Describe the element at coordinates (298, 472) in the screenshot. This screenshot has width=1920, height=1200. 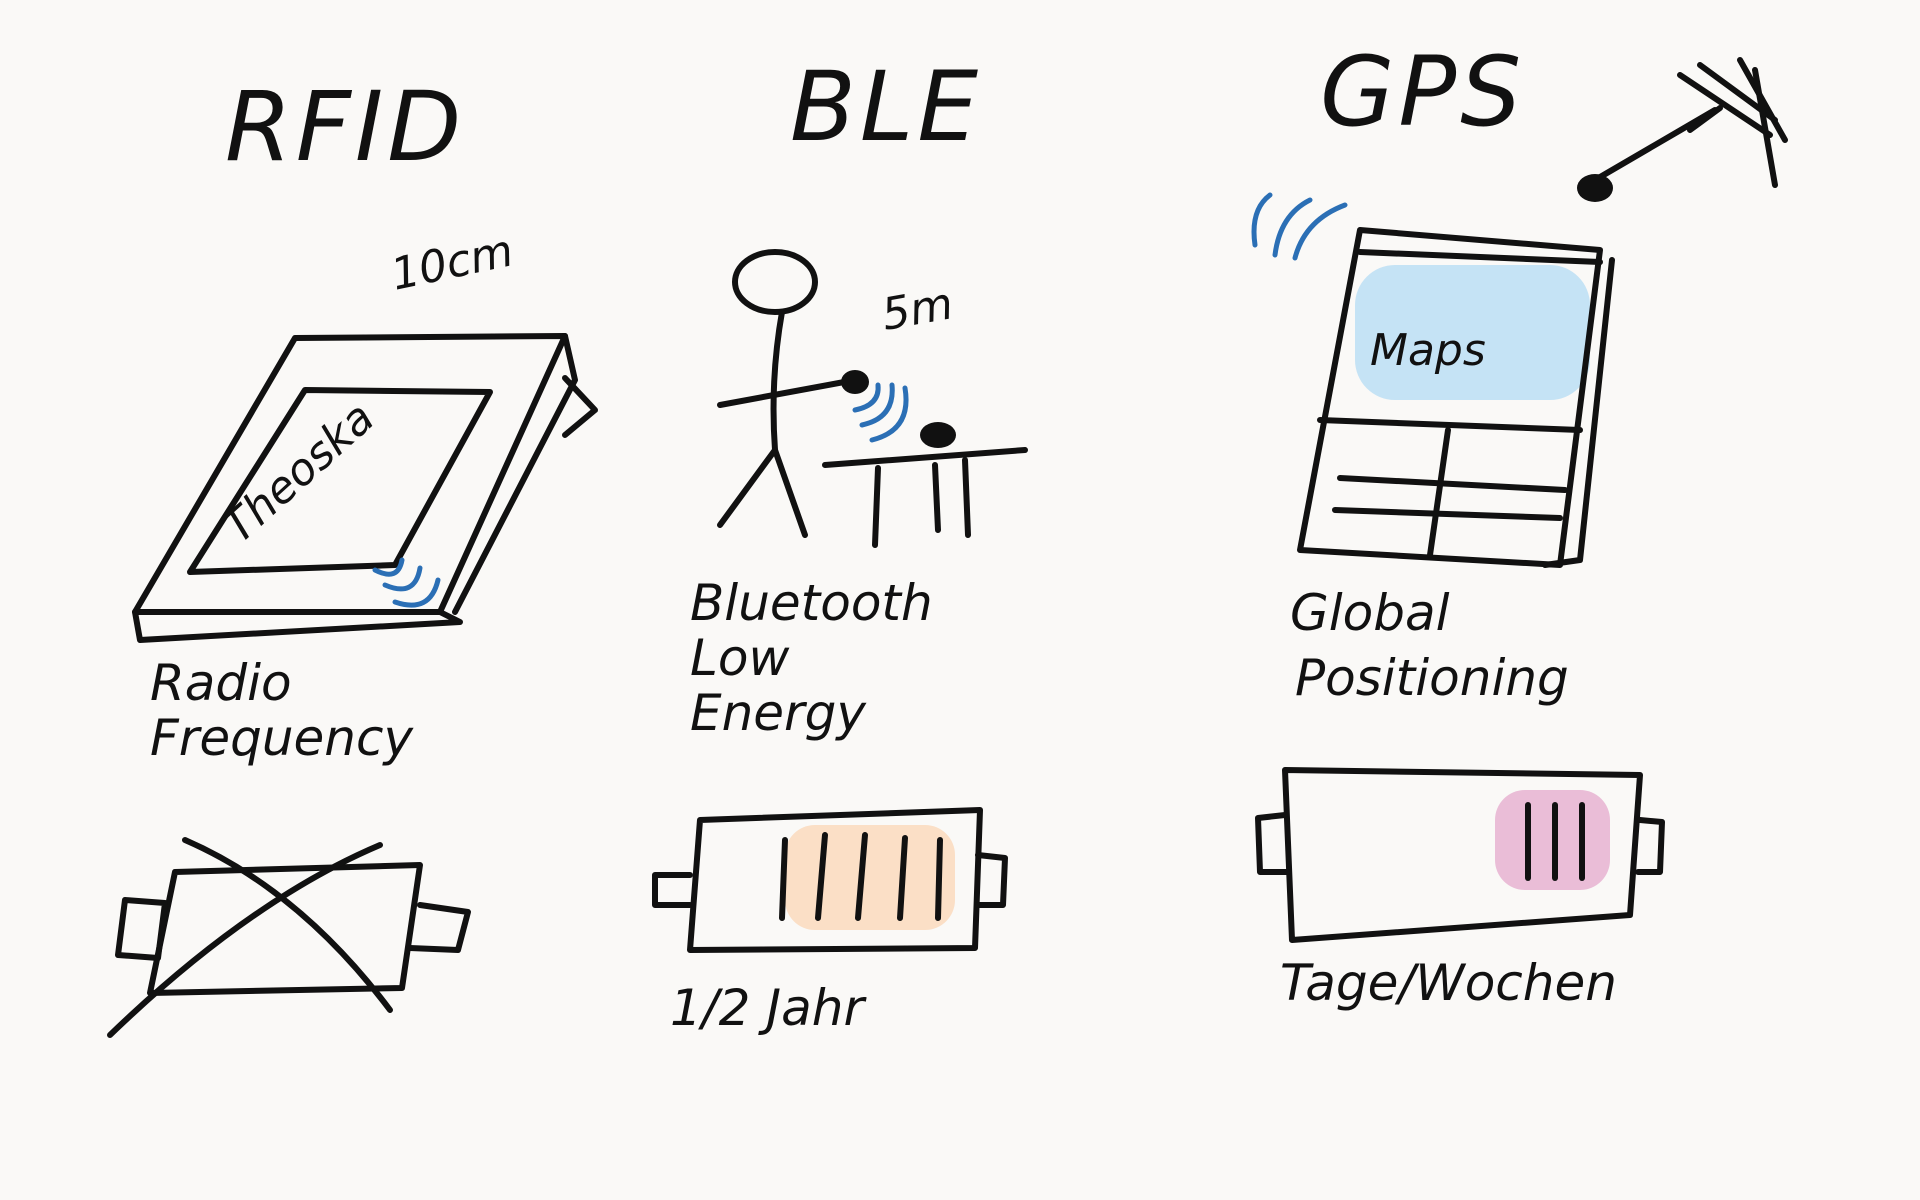
I see `rfid-device-text: Theoska` at that location.